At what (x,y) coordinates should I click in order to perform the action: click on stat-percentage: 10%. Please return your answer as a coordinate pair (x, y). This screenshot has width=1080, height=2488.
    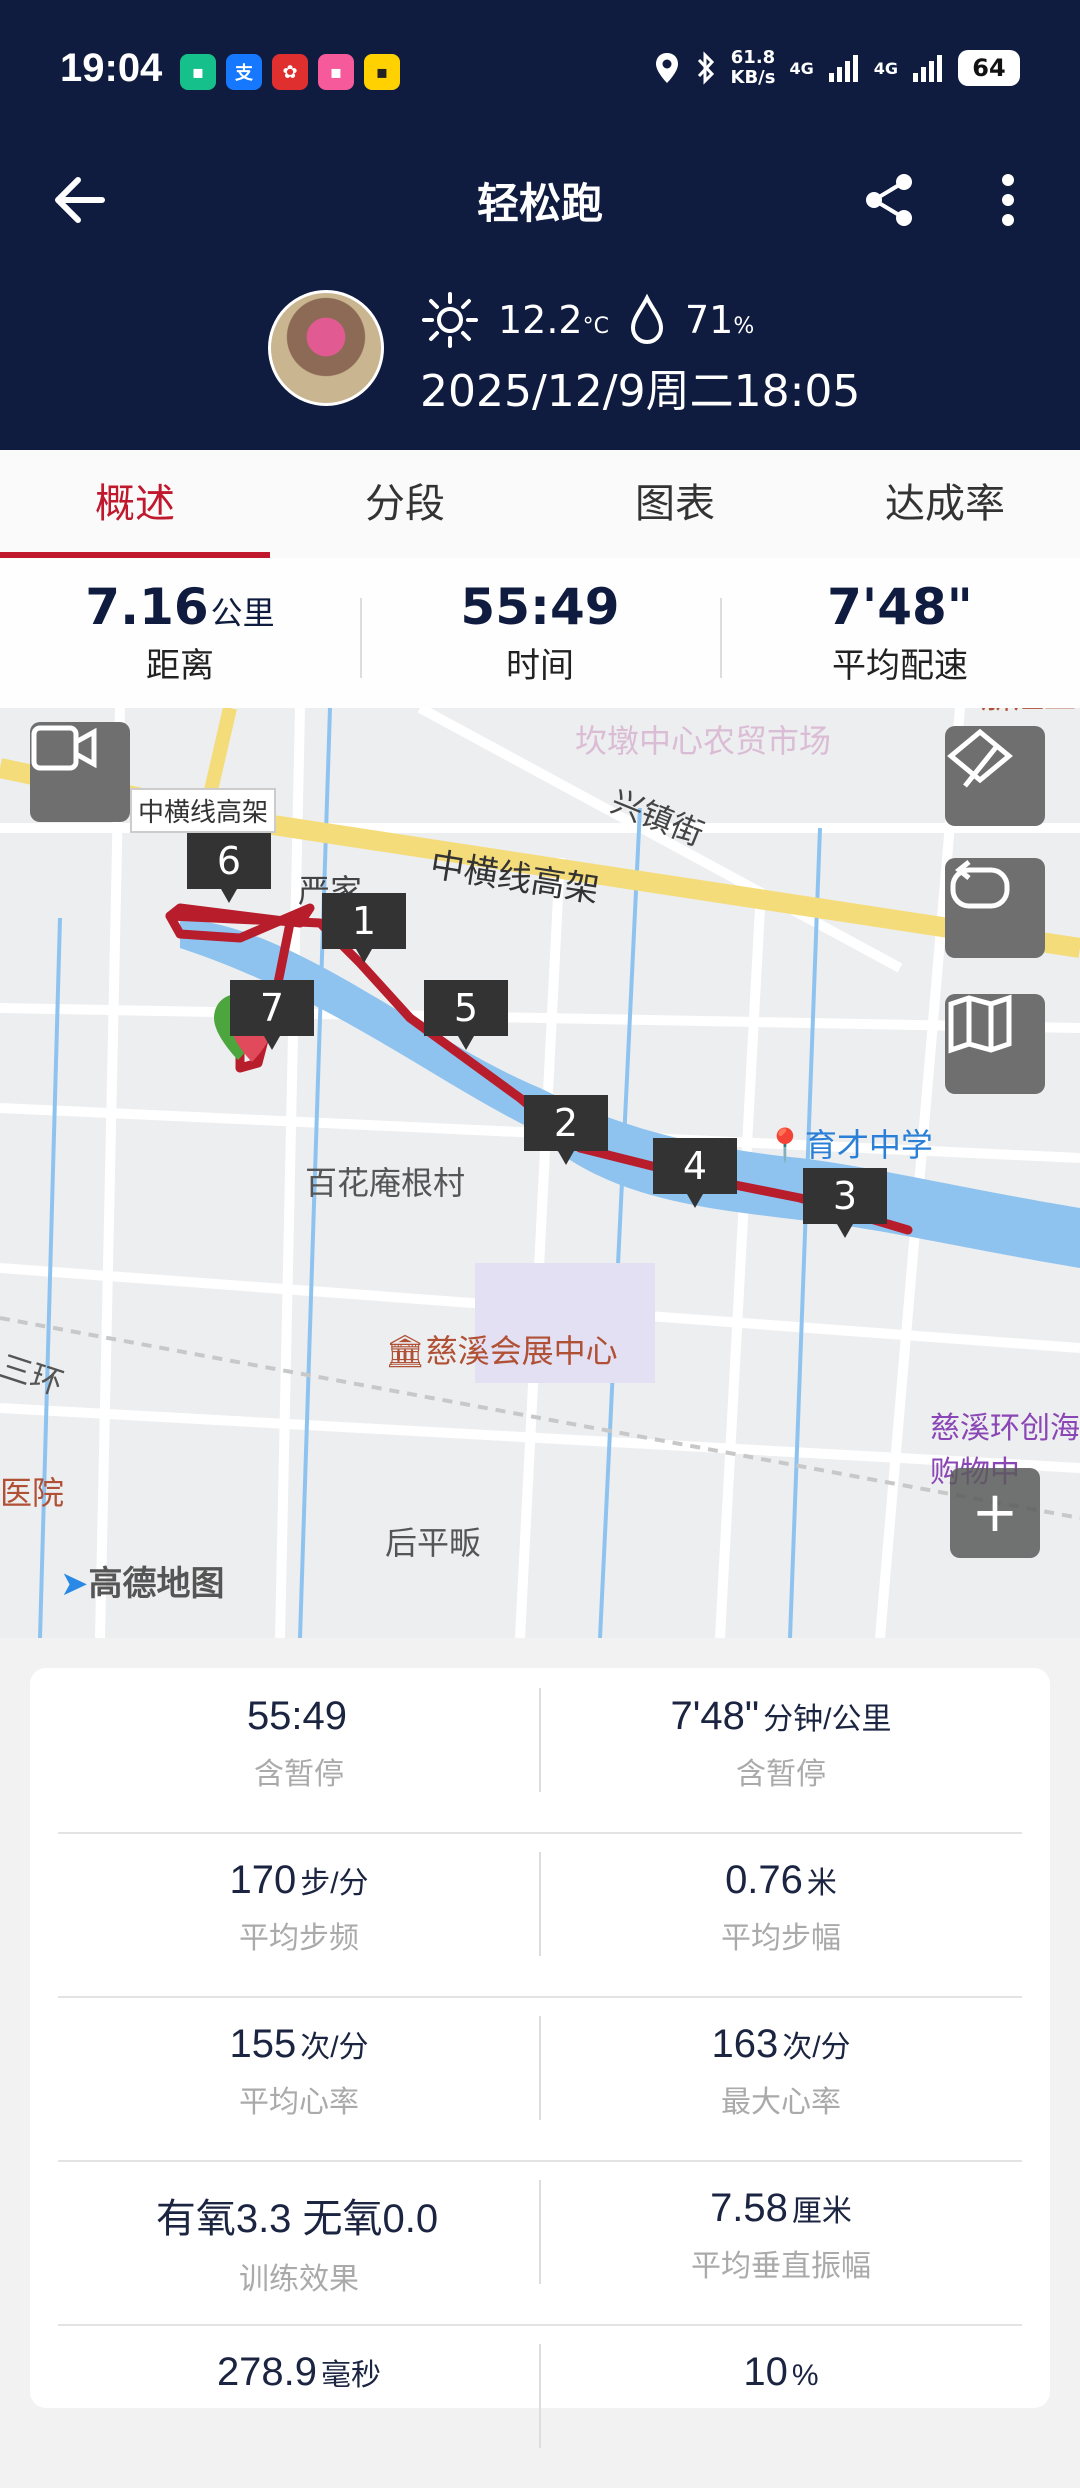
    Looking at the image, I should click on (781, 2406).